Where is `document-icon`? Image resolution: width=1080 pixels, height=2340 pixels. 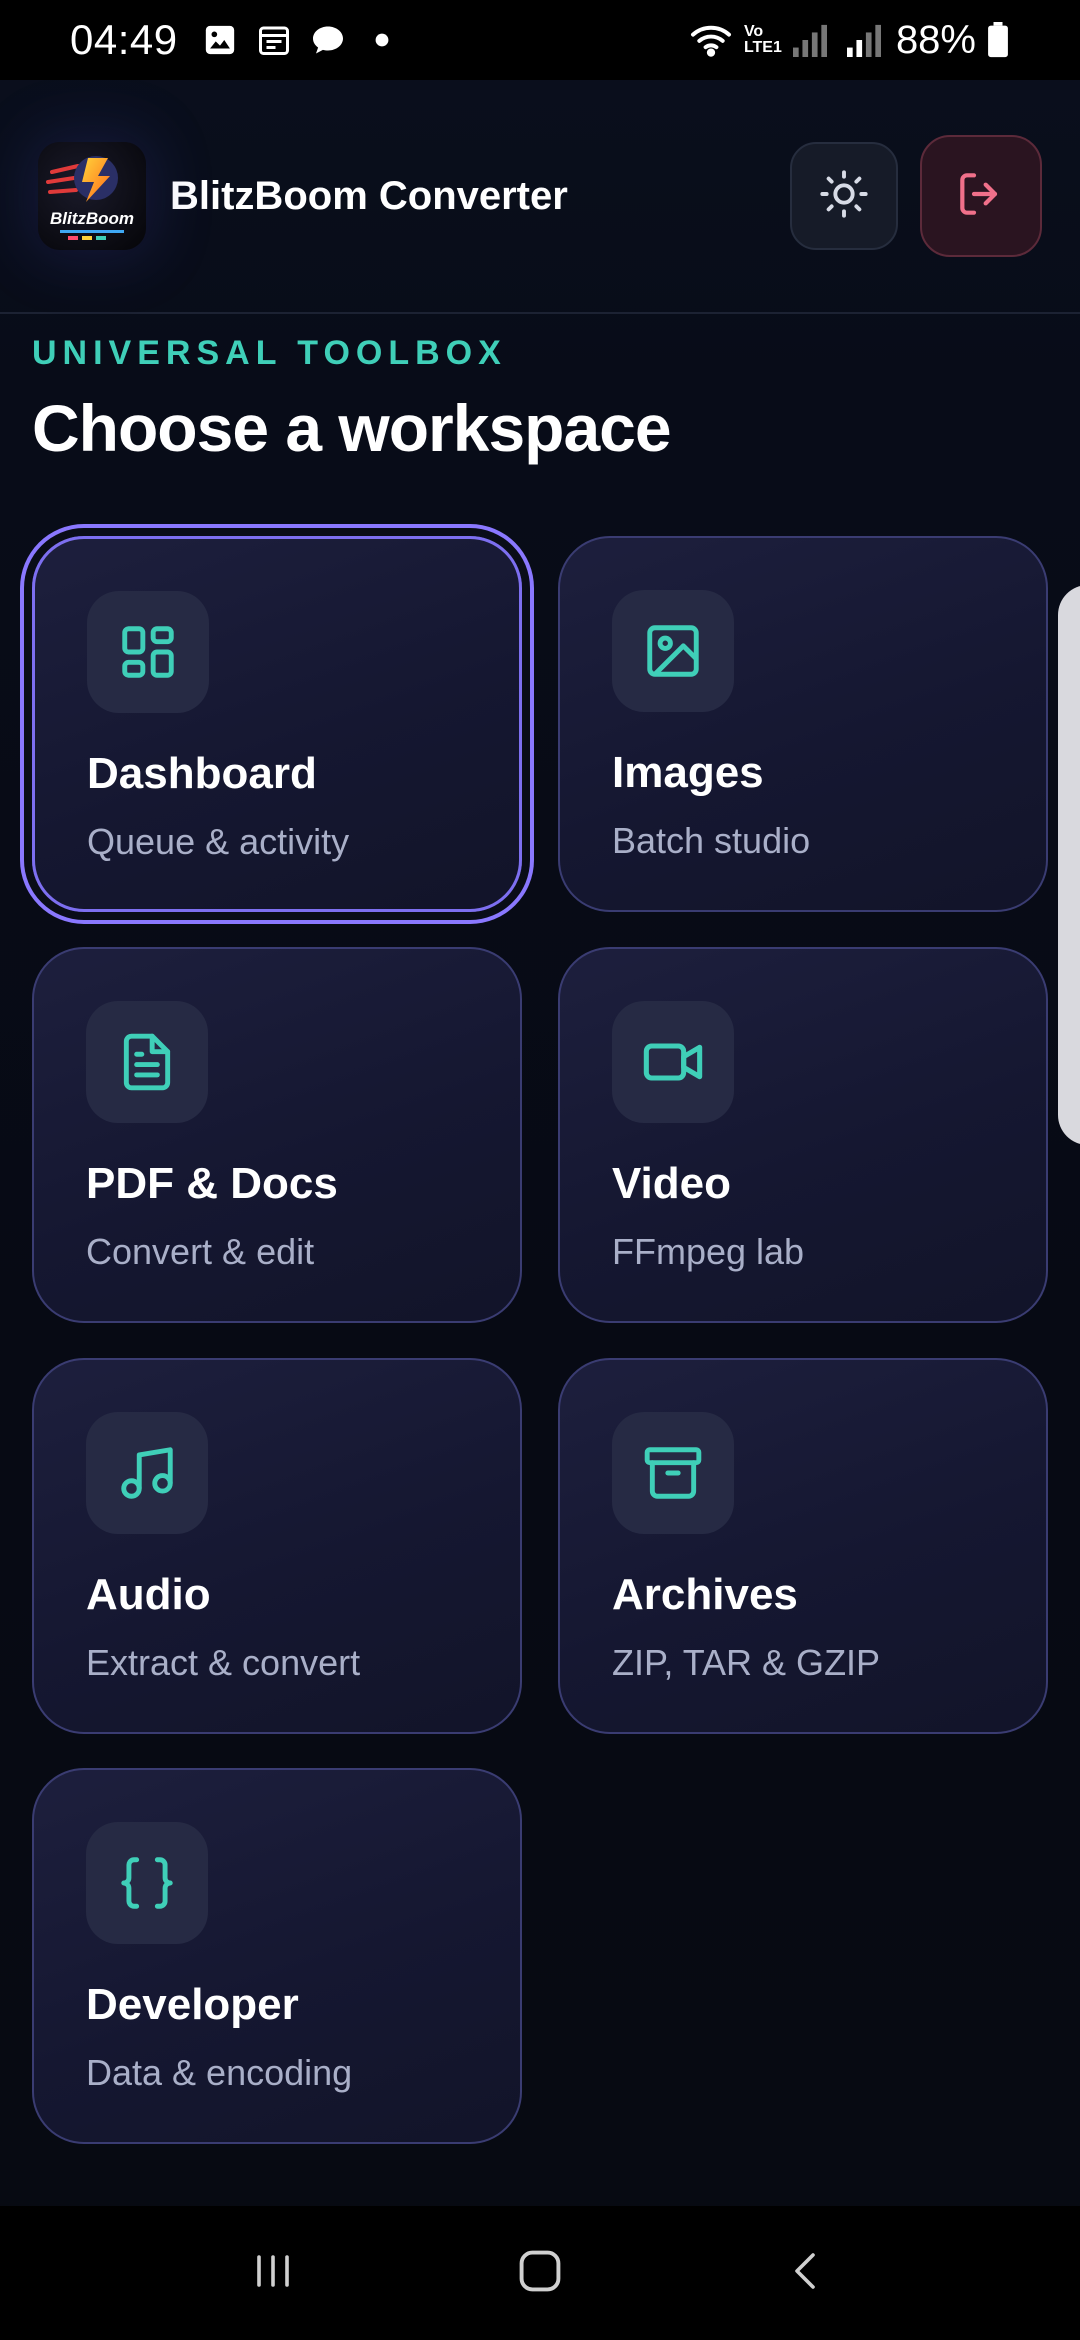 document-icon is located at coordinates (147, 1062).